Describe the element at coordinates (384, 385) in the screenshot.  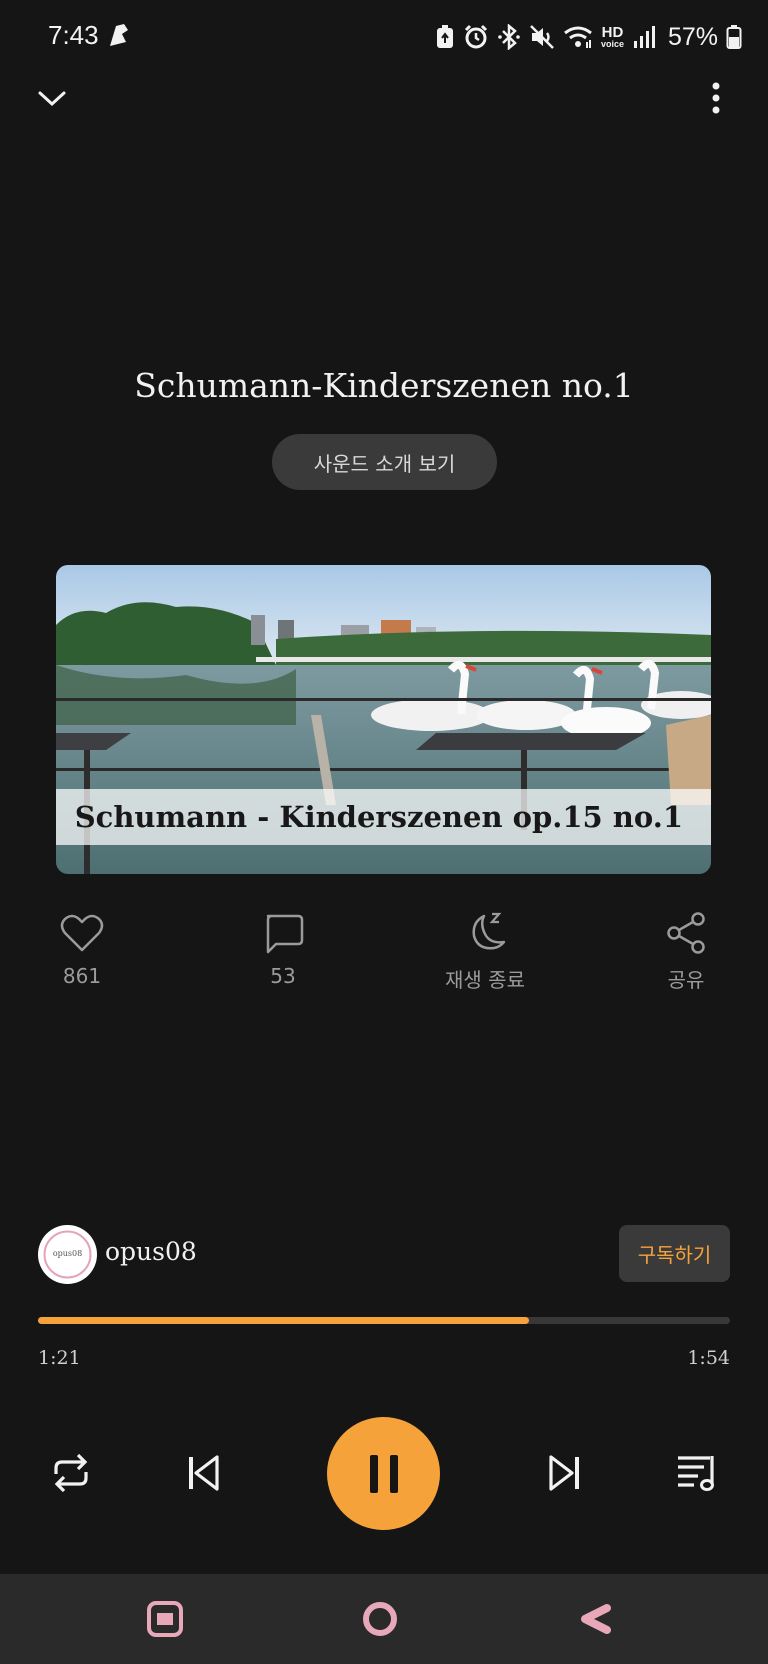
I see `track-title: Schumann-Kinderszenen no.1` at that location.